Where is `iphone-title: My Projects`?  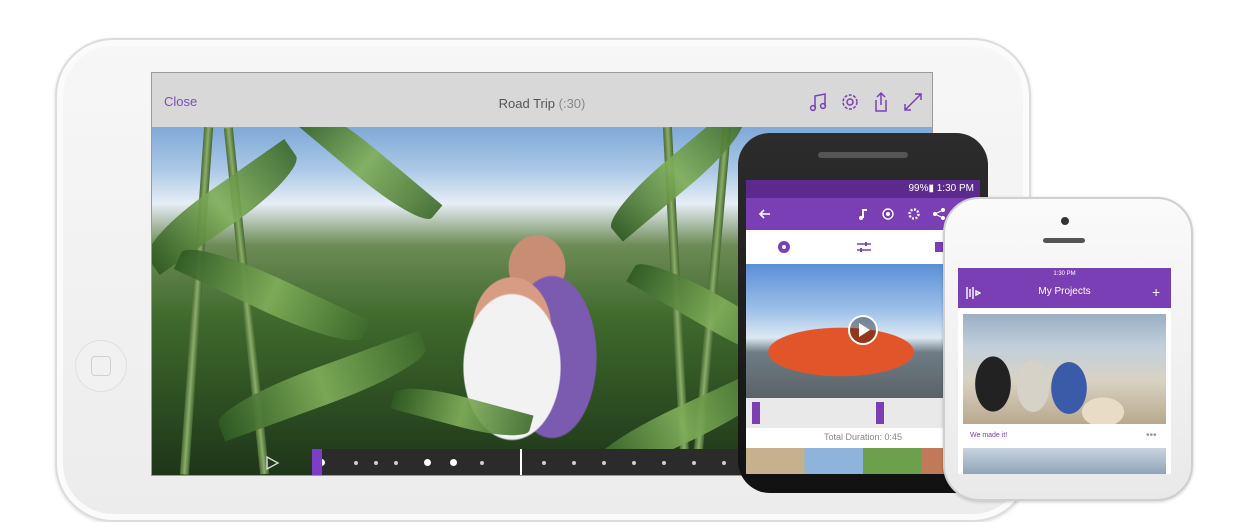
iphone-title: My Projects is located at coordinates (1064, 291).